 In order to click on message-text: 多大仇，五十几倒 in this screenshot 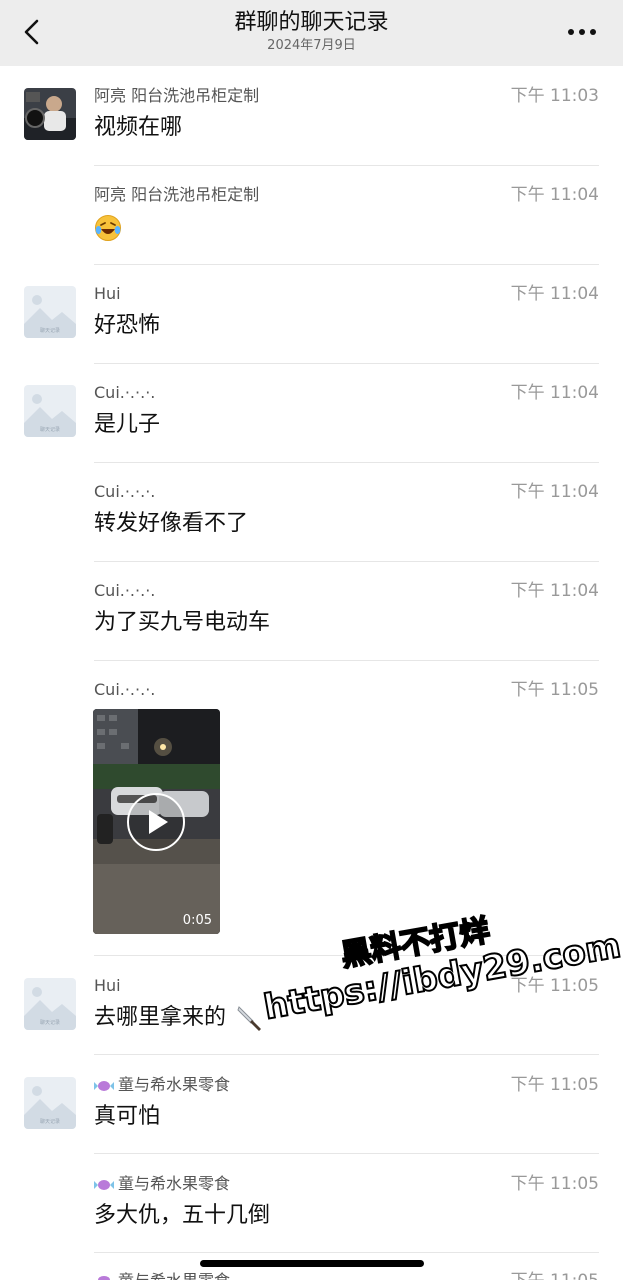, I will do `click(182, 1216)`.